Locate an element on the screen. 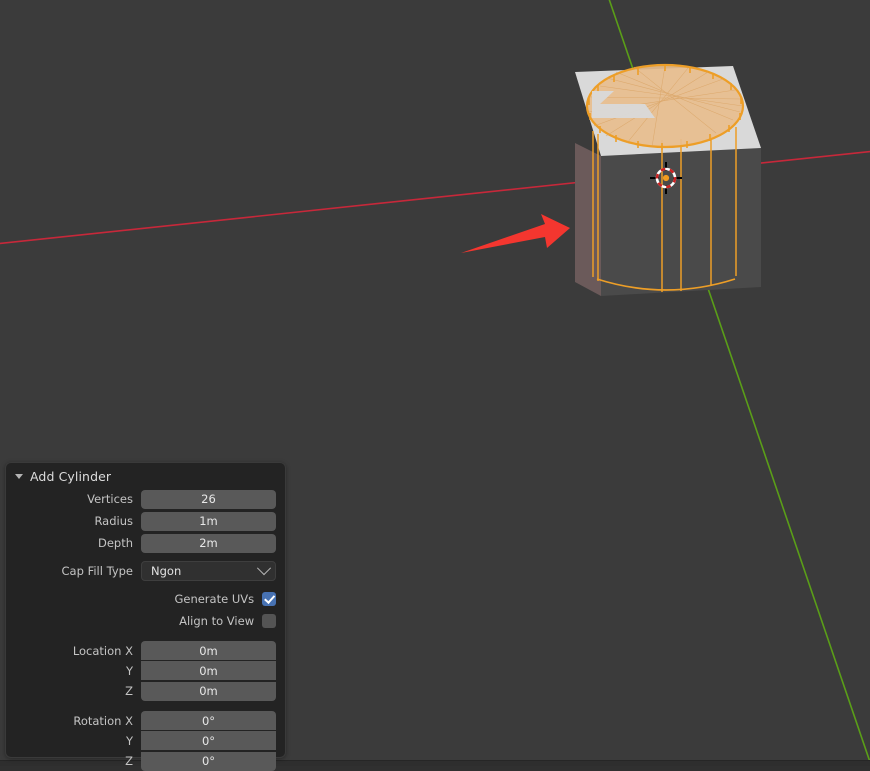 Image resolution: width=870 pixels, height=771 pixels. generate-uvs-checkbox is located at coordinates (269, 599).